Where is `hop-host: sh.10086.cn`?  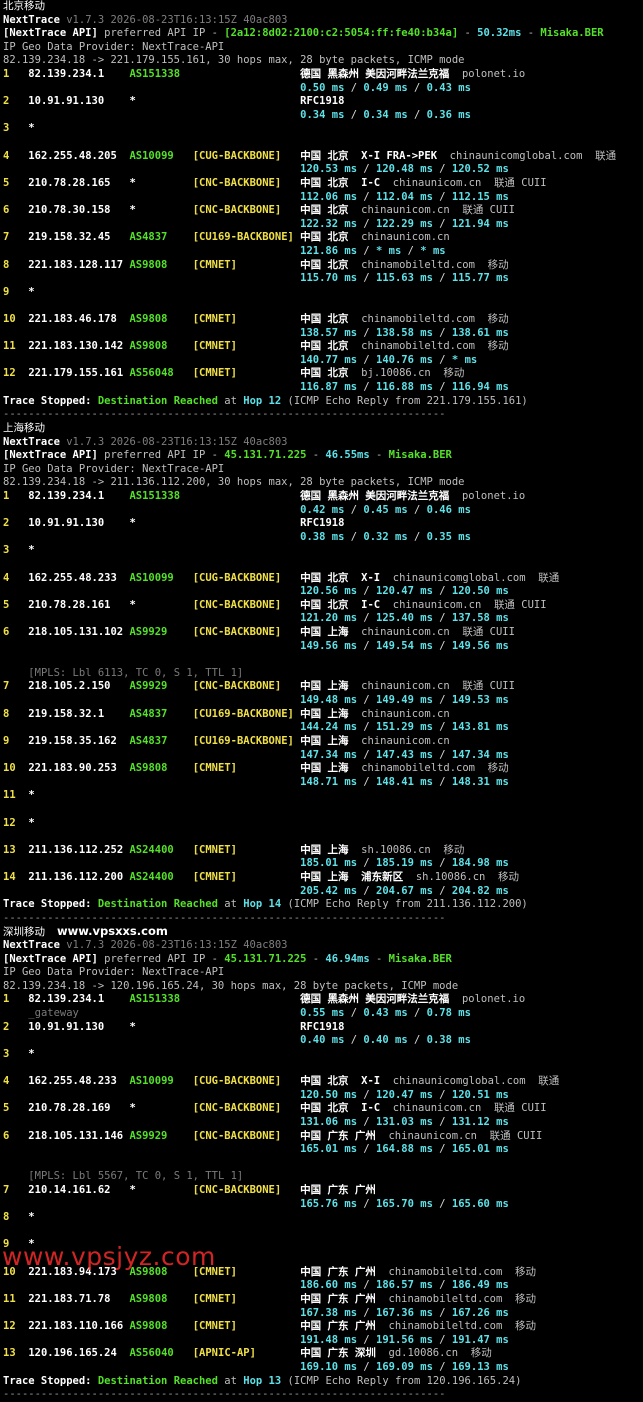 hop-host: sh.10086.cn is located at coordinates (396, 849).